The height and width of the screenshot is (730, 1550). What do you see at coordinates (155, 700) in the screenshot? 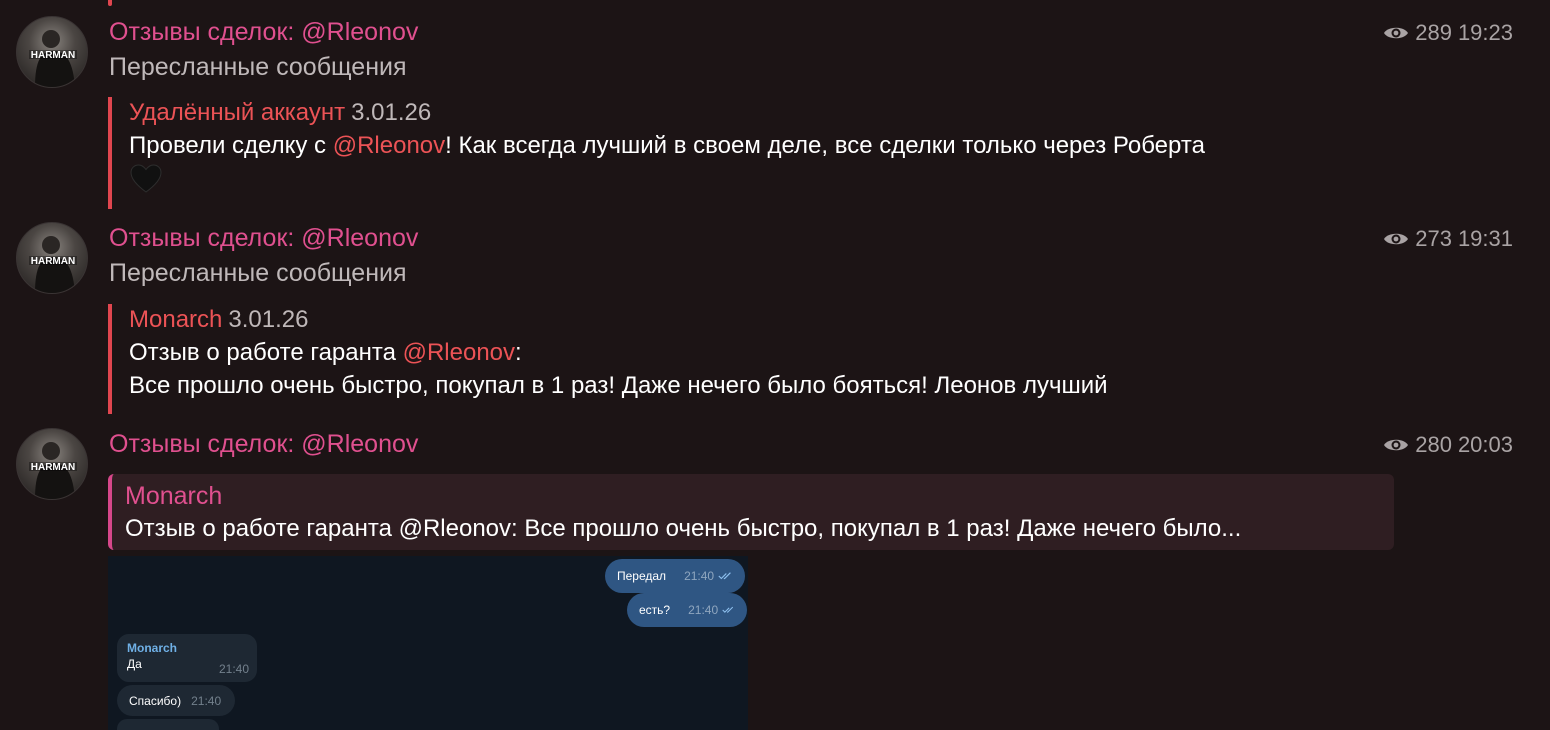
I see `bubble-text: Спасибо)` at bounding box center [155, 700].